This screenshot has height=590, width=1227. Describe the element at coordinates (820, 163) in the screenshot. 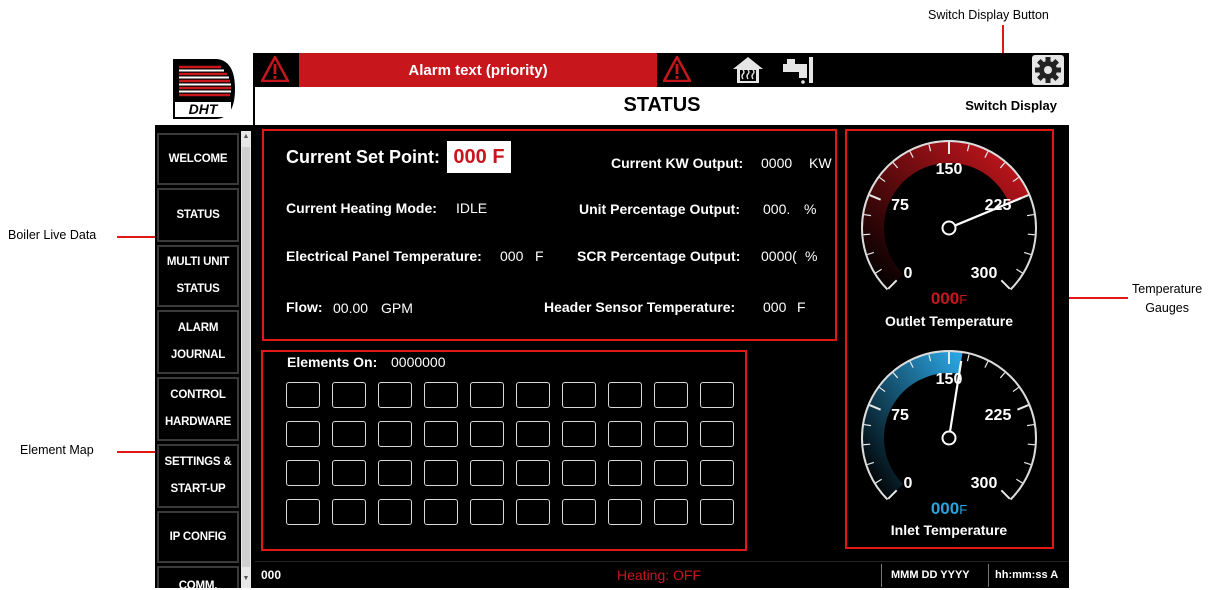

I see `kw-output-unit: KW` at that location.